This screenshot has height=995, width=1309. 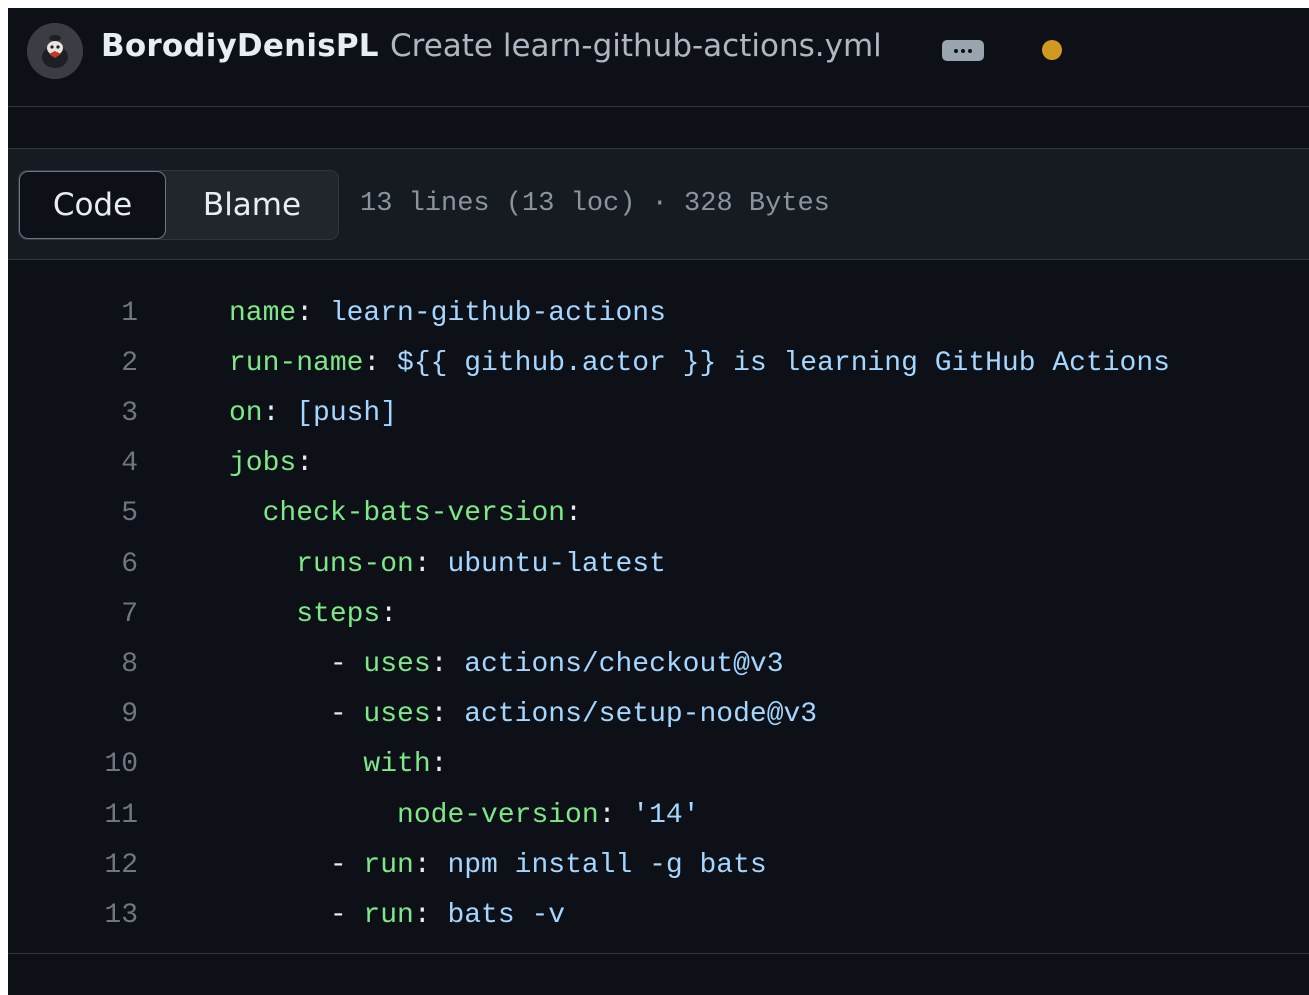 I want to click on line-number: 6, so click(x=129, y=564).